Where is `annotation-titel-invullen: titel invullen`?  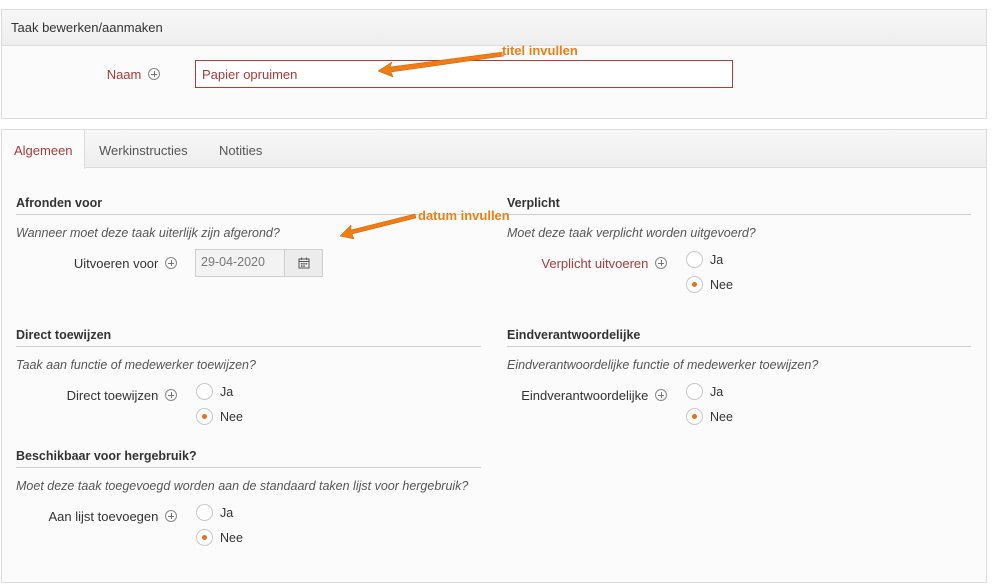 annotation-titel-invullen: titel invullen is located at coordinates (540, 50).